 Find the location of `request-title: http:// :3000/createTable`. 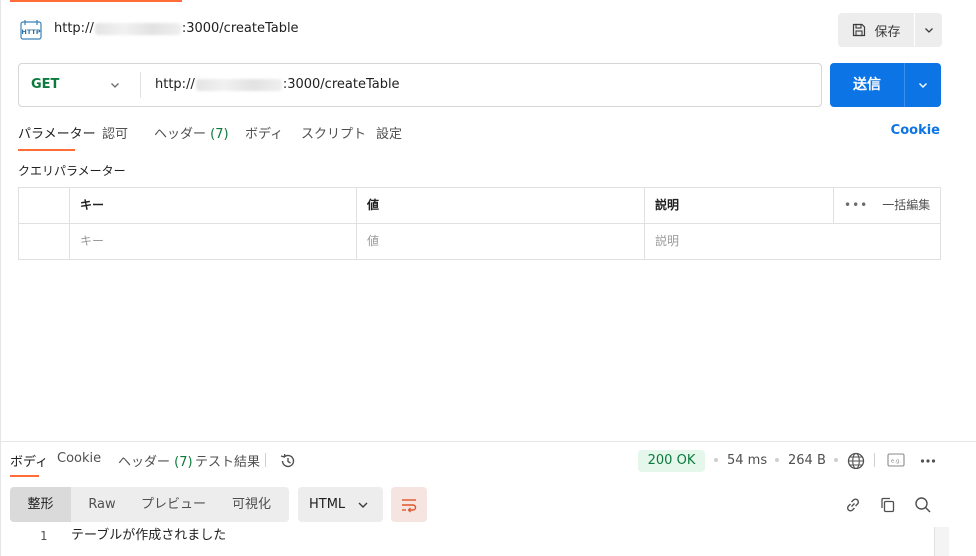

request-title: http:// :3000/createTable is located at coordinates (176, 28).